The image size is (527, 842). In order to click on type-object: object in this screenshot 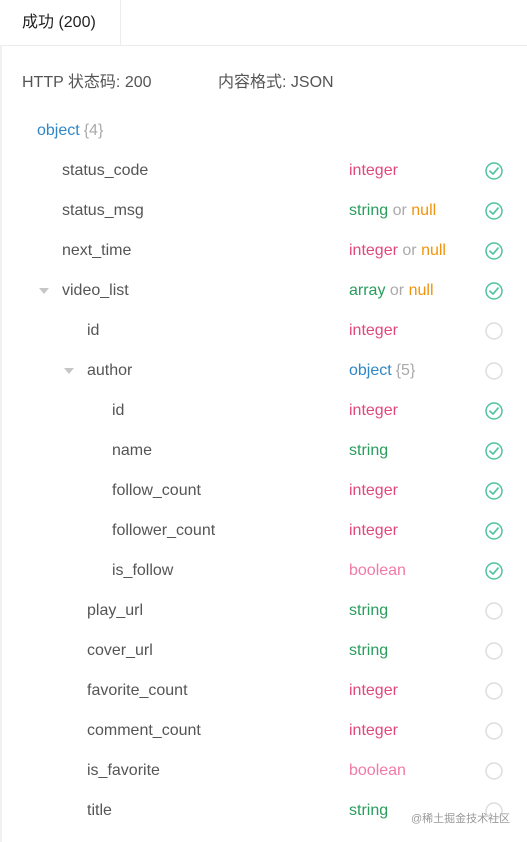, I will do `click(370, 370)`.